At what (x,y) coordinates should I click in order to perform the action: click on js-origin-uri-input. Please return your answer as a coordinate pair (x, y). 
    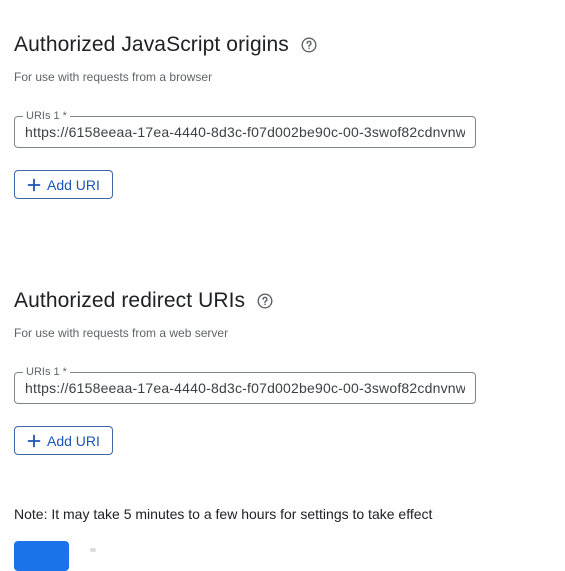
    Looking at the image, I should click on (245, 132).